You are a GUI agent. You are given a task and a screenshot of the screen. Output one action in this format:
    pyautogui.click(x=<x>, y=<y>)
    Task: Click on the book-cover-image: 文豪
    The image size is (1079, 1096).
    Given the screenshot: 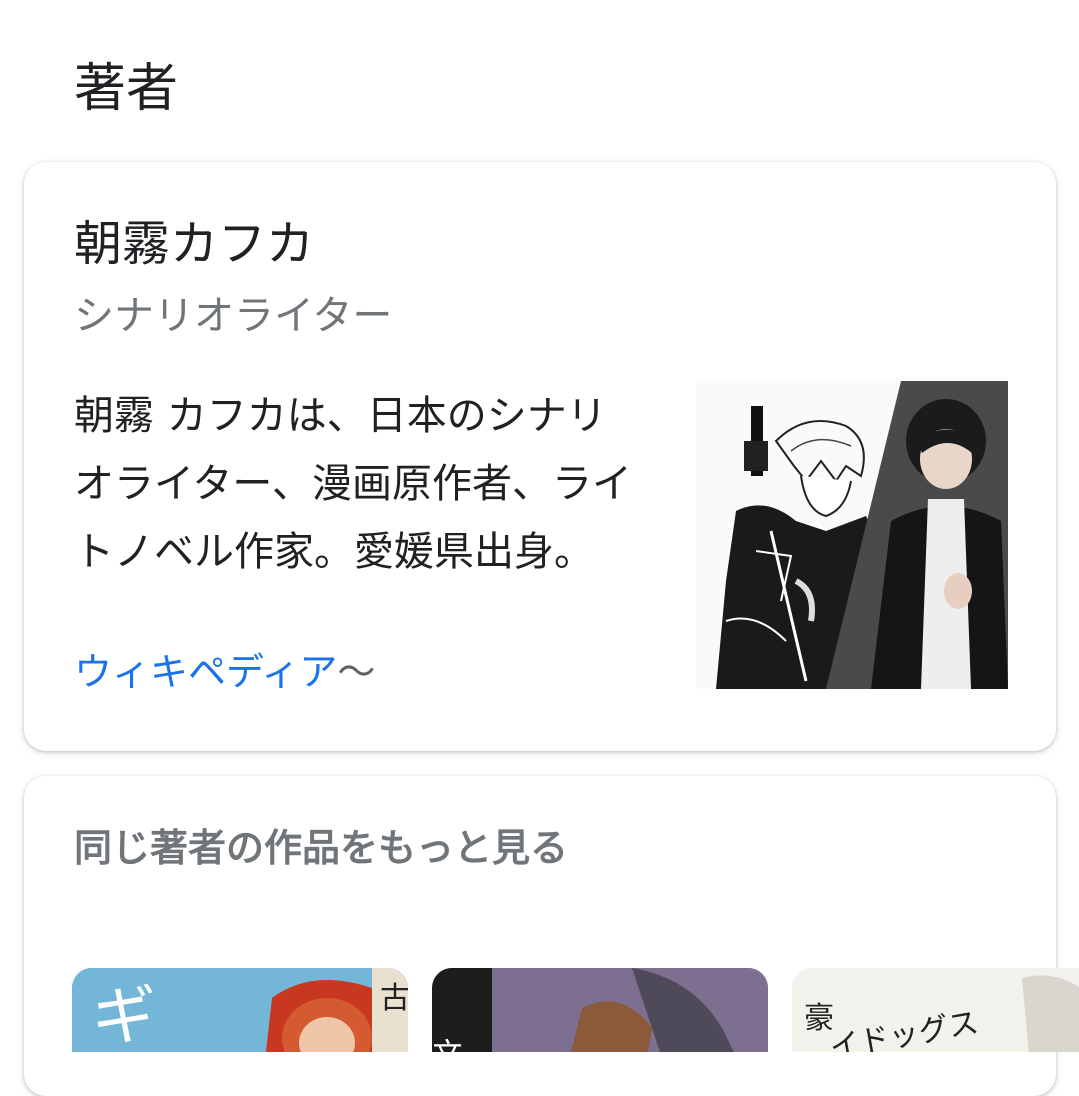 What is the action you would take?
    pyautogui.click(x=600, y=1010)
    